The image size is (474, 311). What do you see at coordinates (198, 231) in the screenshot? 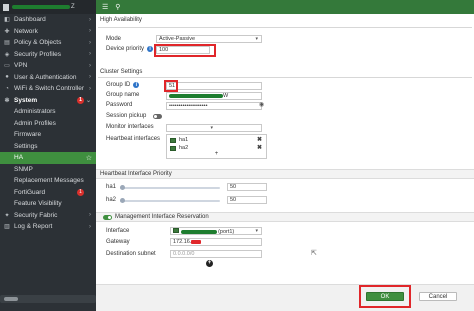
I see `interface-name-mask` at bounding box center [198, 231].